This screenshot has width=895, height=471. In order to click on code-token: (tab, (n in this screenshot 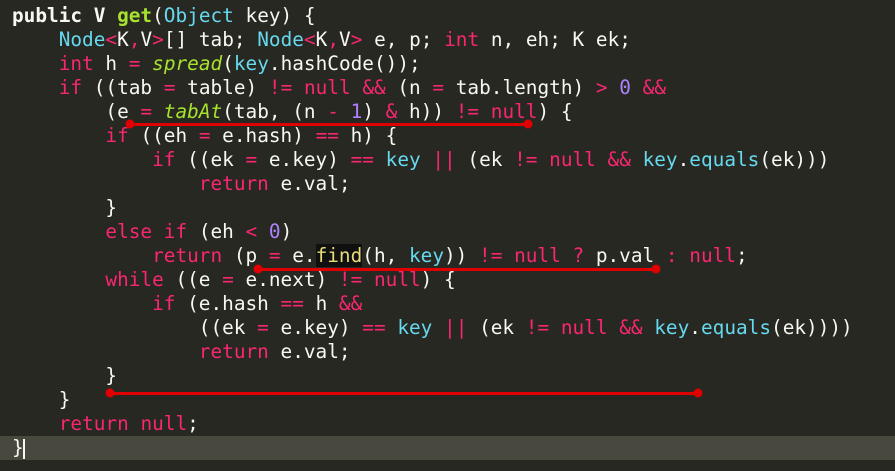, I will do `click(275, 111)`.